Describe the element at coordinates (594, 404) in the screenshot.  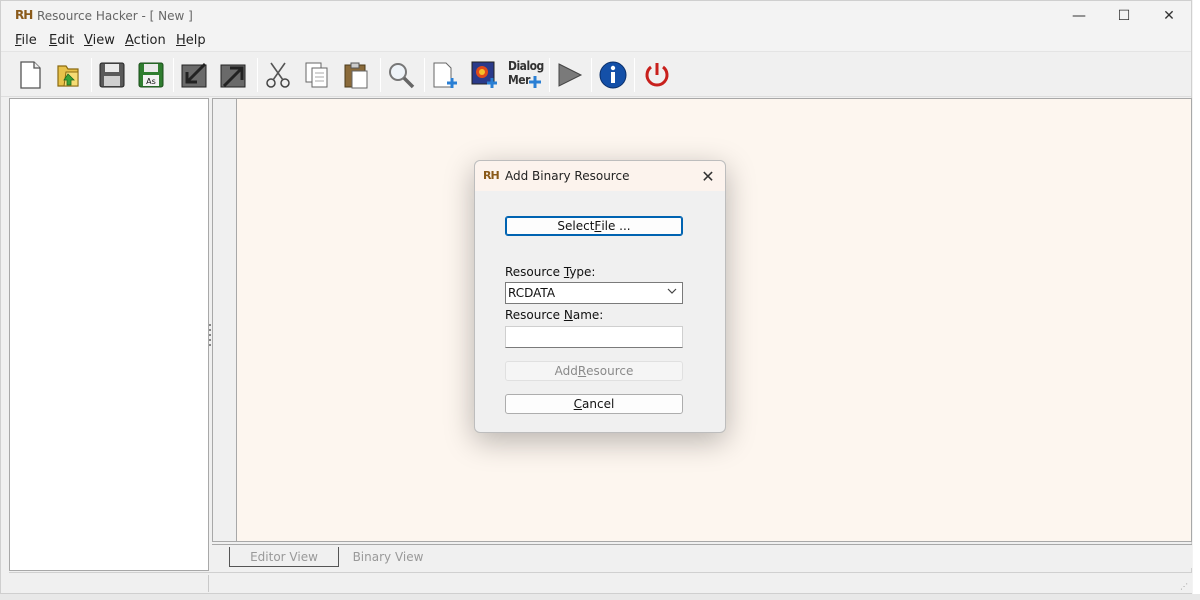
I see `cancel-button: Cancel` at that location.